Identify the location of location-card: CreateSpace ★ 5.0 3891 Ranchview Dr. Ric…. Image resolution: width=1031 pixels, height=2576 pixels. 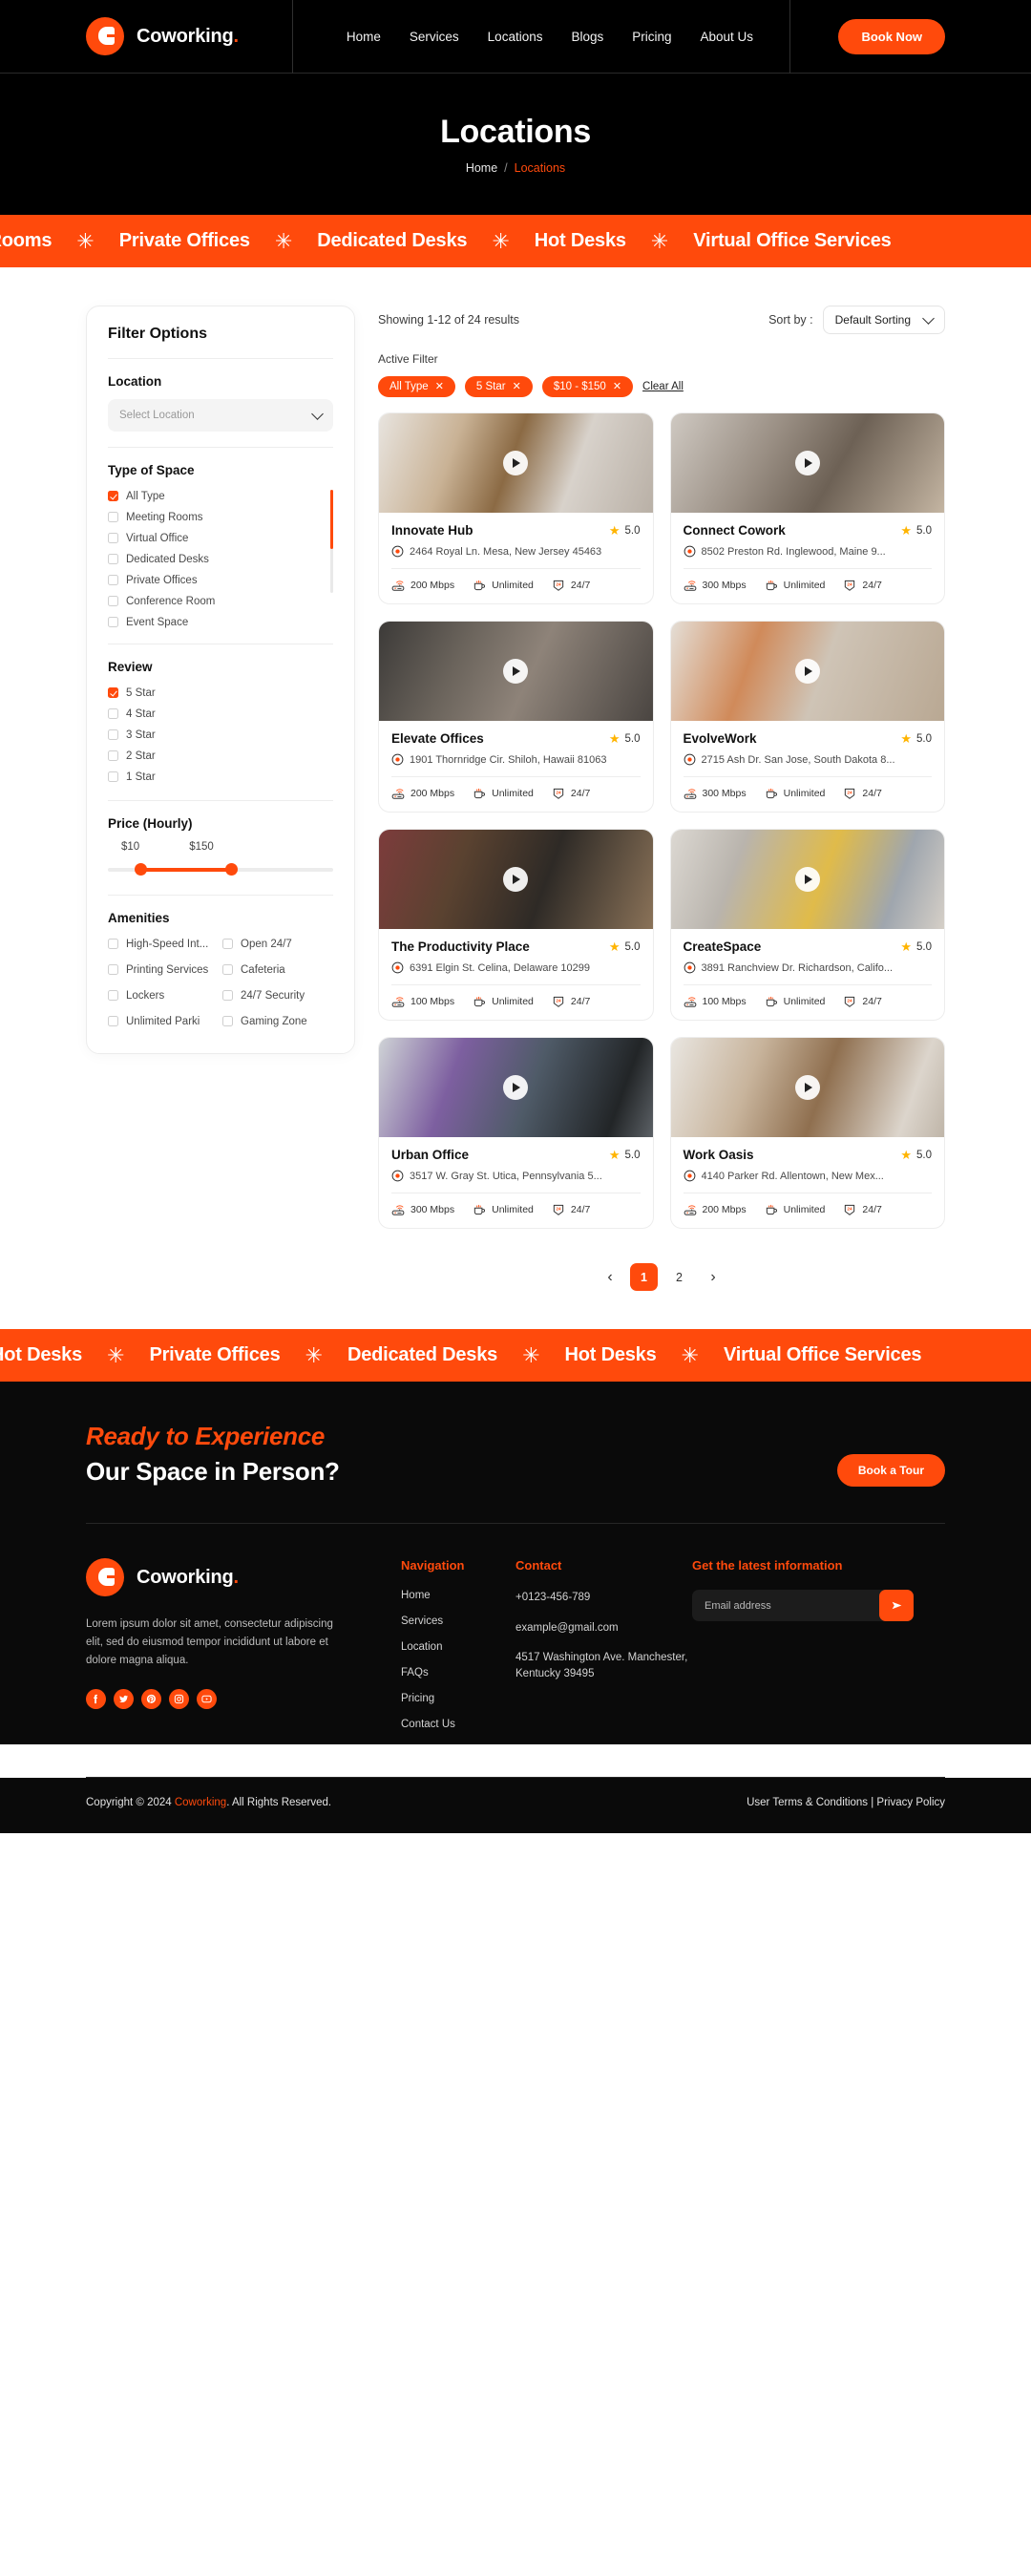
(807, 925).